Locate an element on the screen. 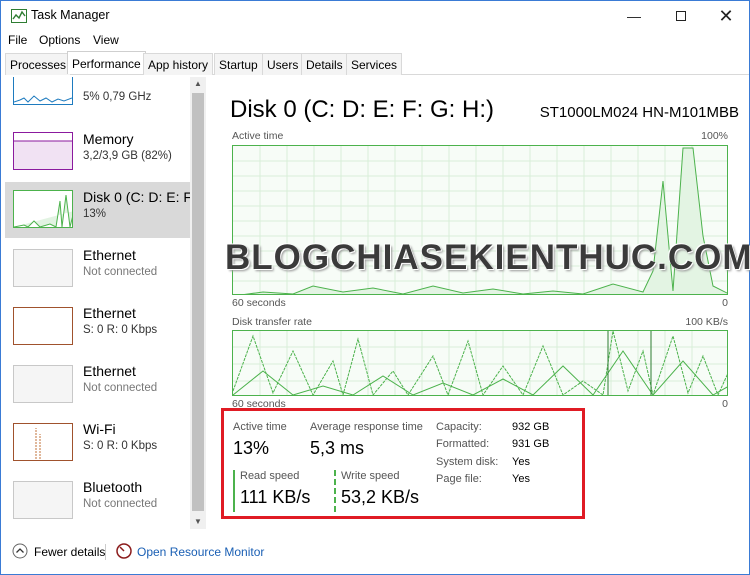 This screenshot has height=575, width=750. avg-response-value: 5,3 ms is located at coordinates (337, 448).